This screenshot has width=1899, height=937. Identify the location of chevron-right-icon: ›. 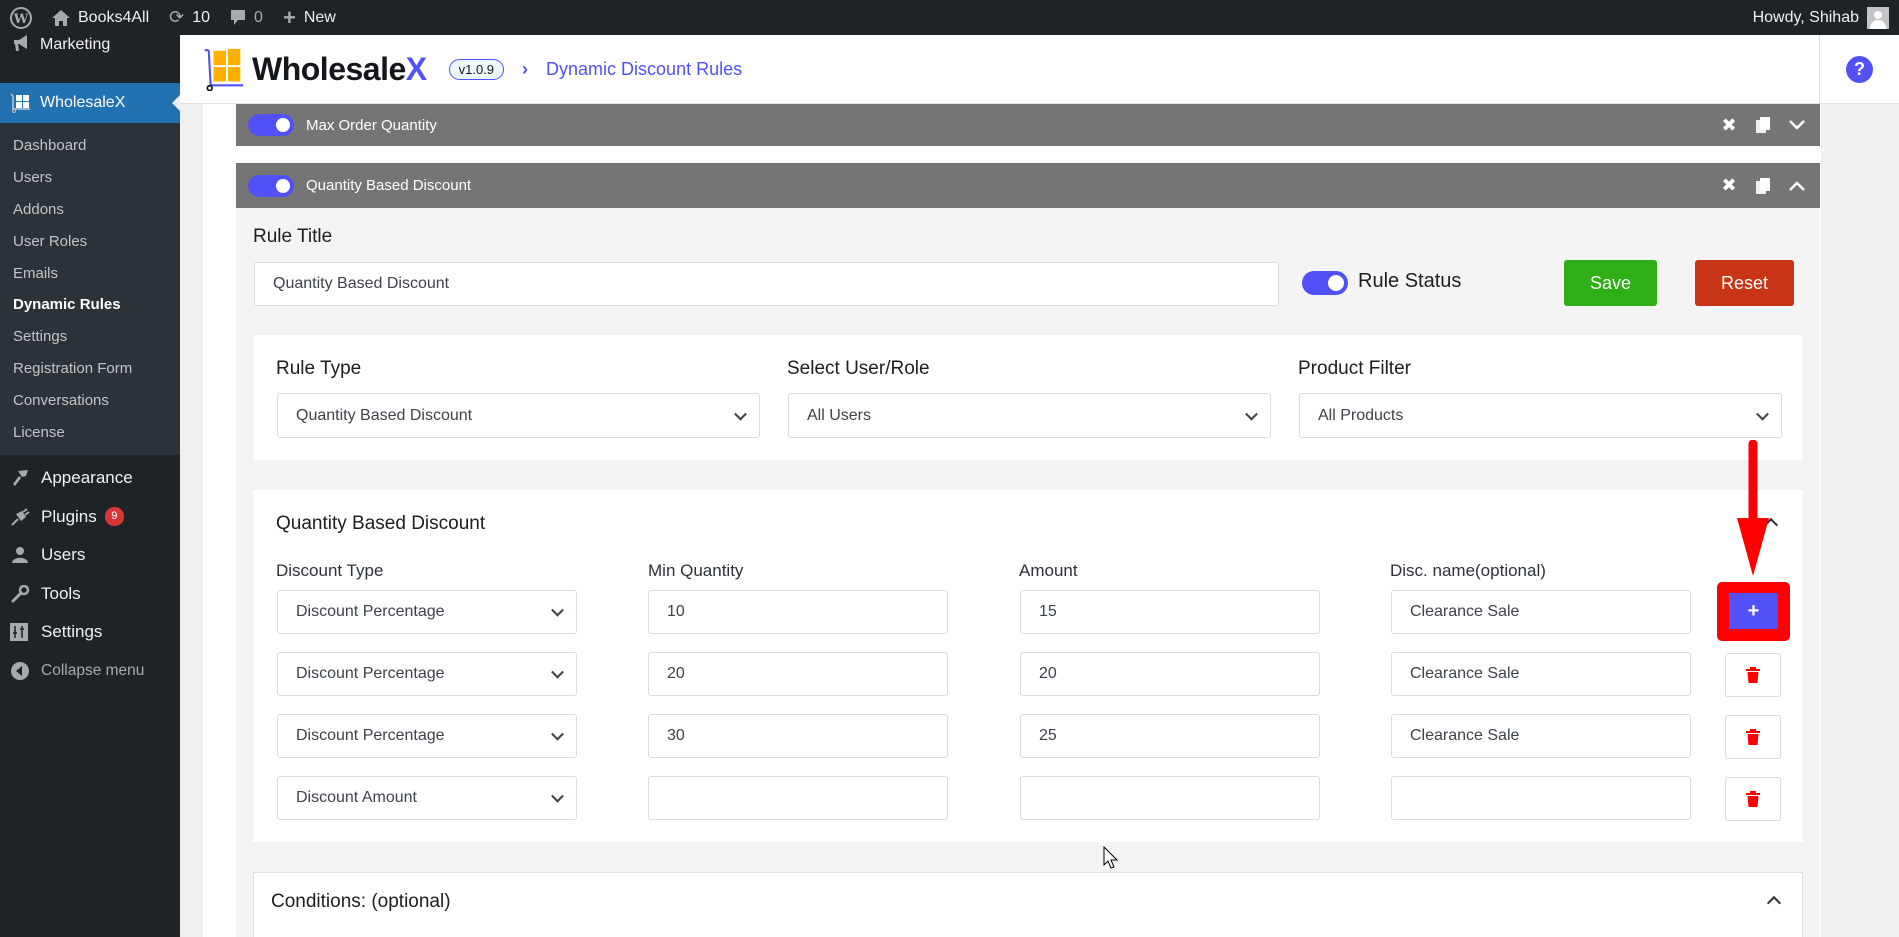
(525, 68).